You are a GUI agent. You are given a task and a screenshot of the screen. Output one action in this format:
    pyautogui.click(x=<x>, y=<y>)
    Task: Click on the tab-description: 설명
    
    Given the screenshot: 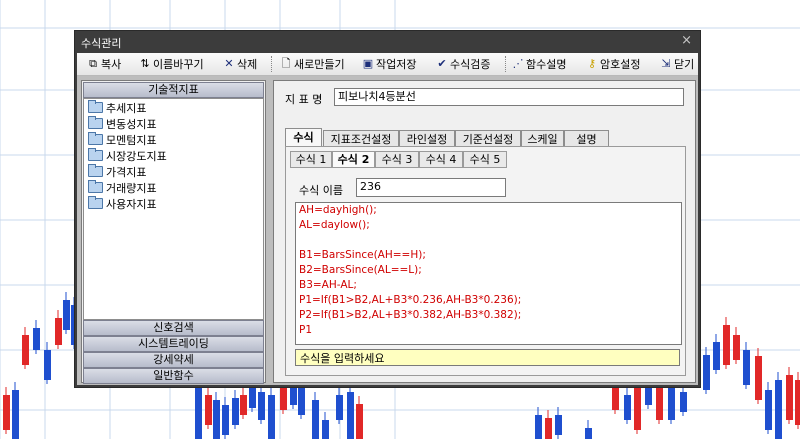 What is the action you would take?
    pyautogui.click(x=586, y=138)
    